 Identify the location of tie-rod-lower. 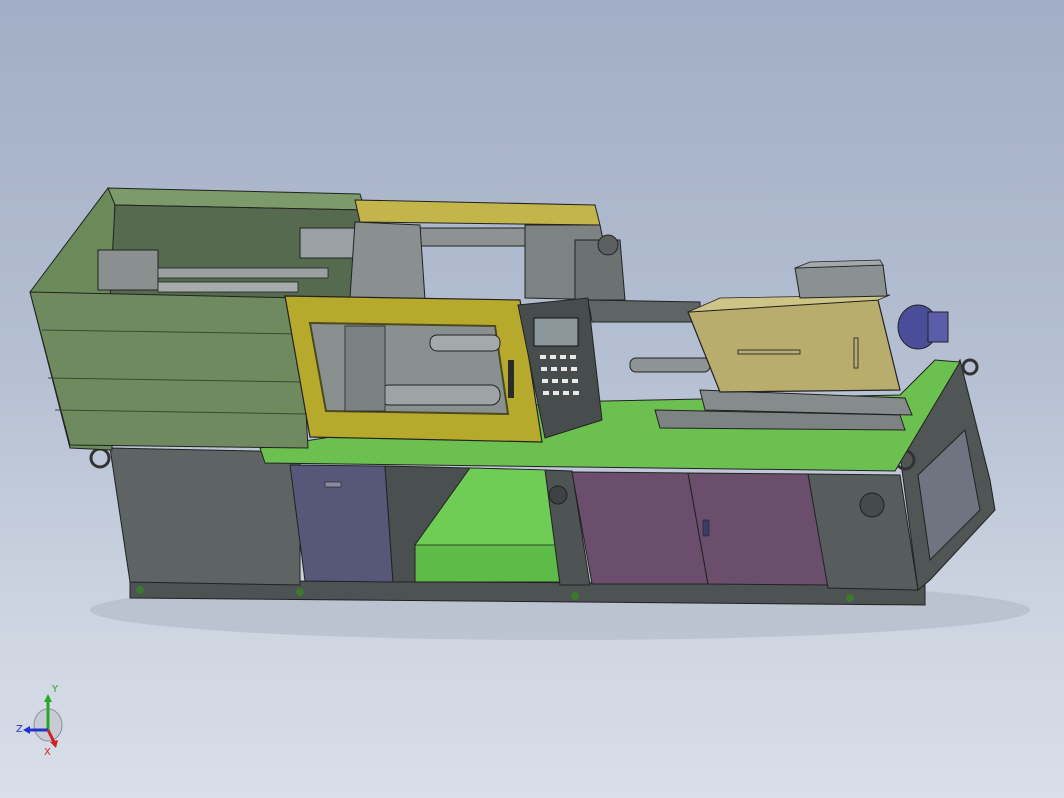
(228, 287).